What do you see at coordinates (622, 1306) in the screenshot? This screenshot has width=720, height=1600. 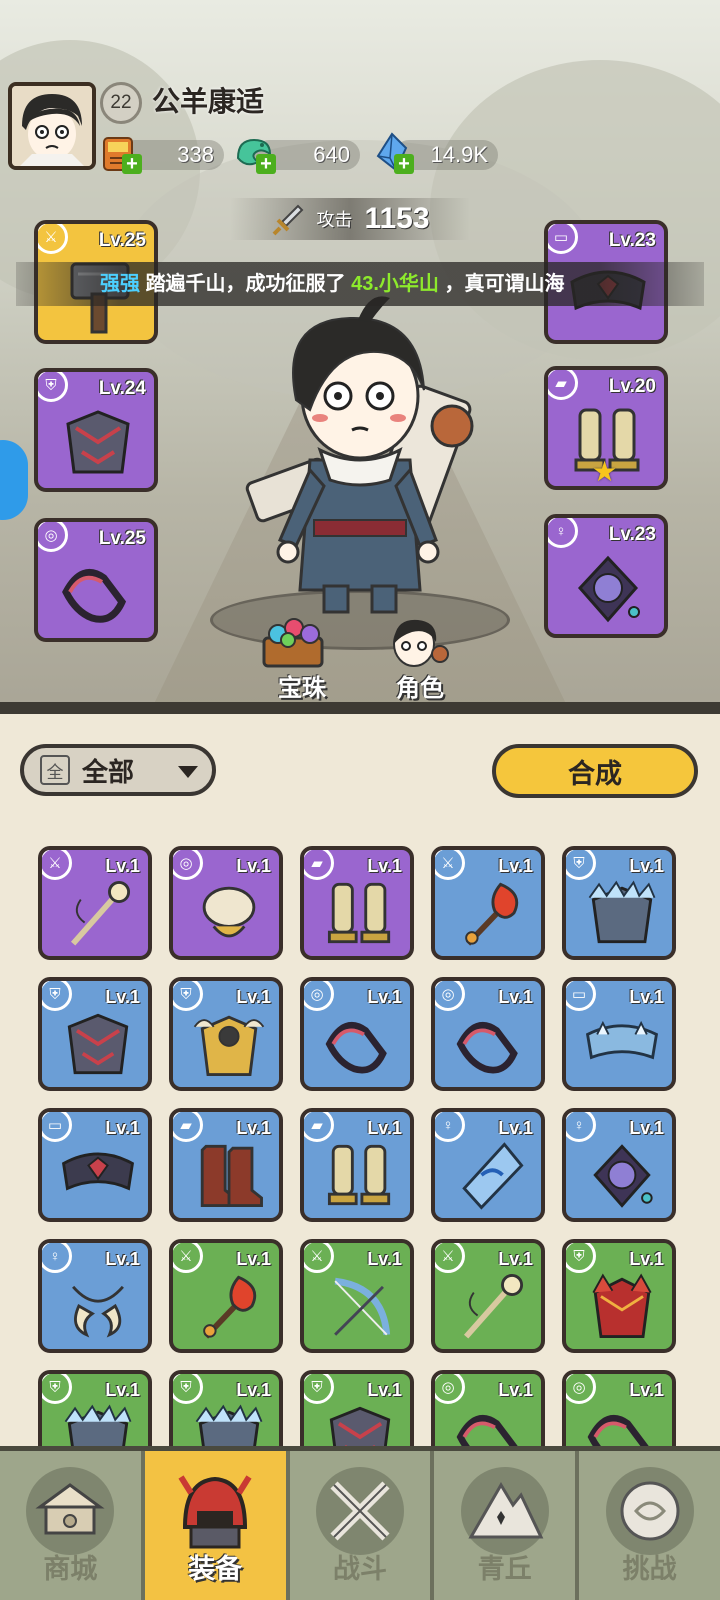 I see `red-armor-icon` at bounding box center [622, 1306].